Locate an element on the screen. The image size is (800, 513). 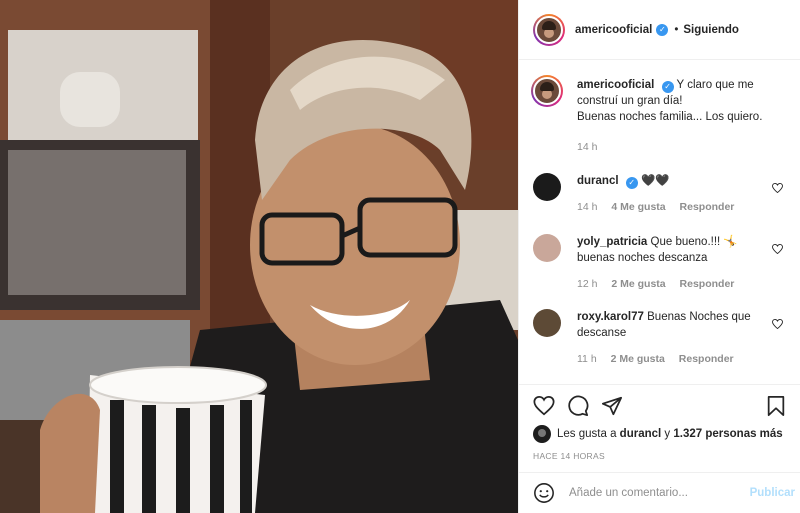
comment-item: durancl ✓ 🖤🖤 14 h 4 Me gusta Responder is located at coordinates (664, 194).